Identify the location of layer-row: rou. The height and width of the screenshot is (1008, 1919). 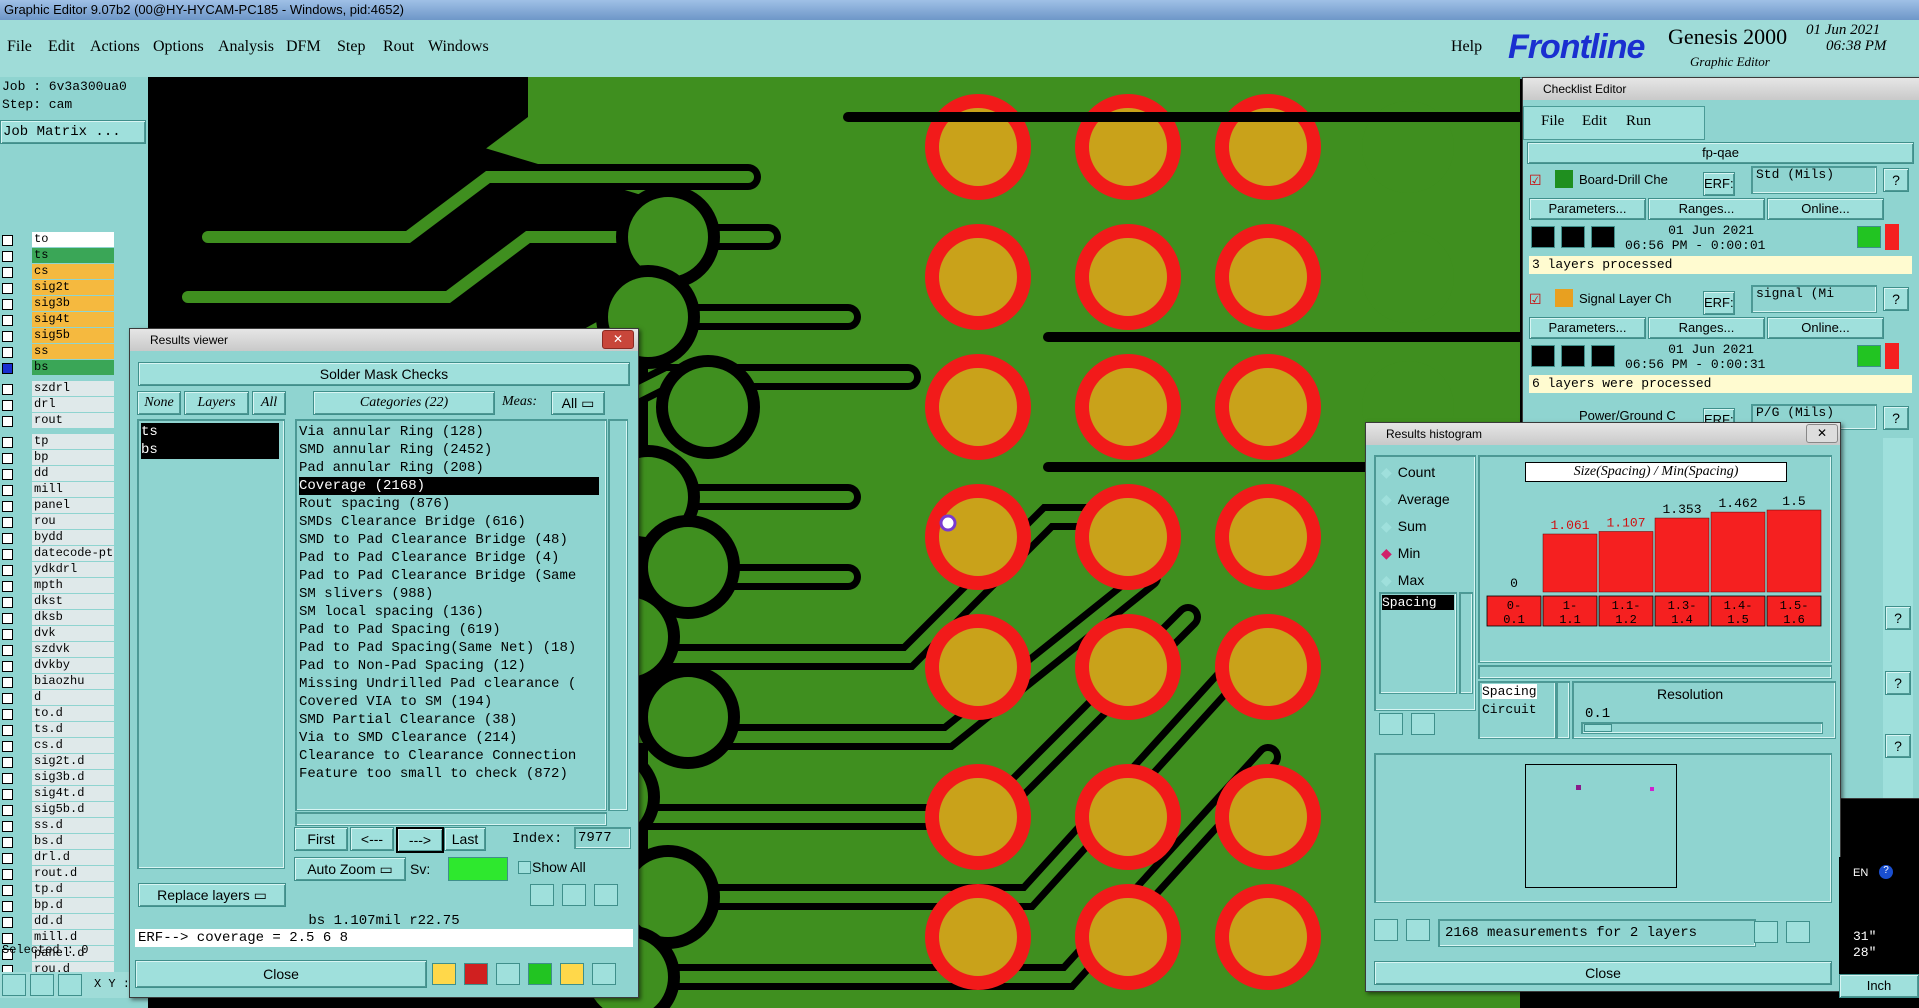
(59, 521).